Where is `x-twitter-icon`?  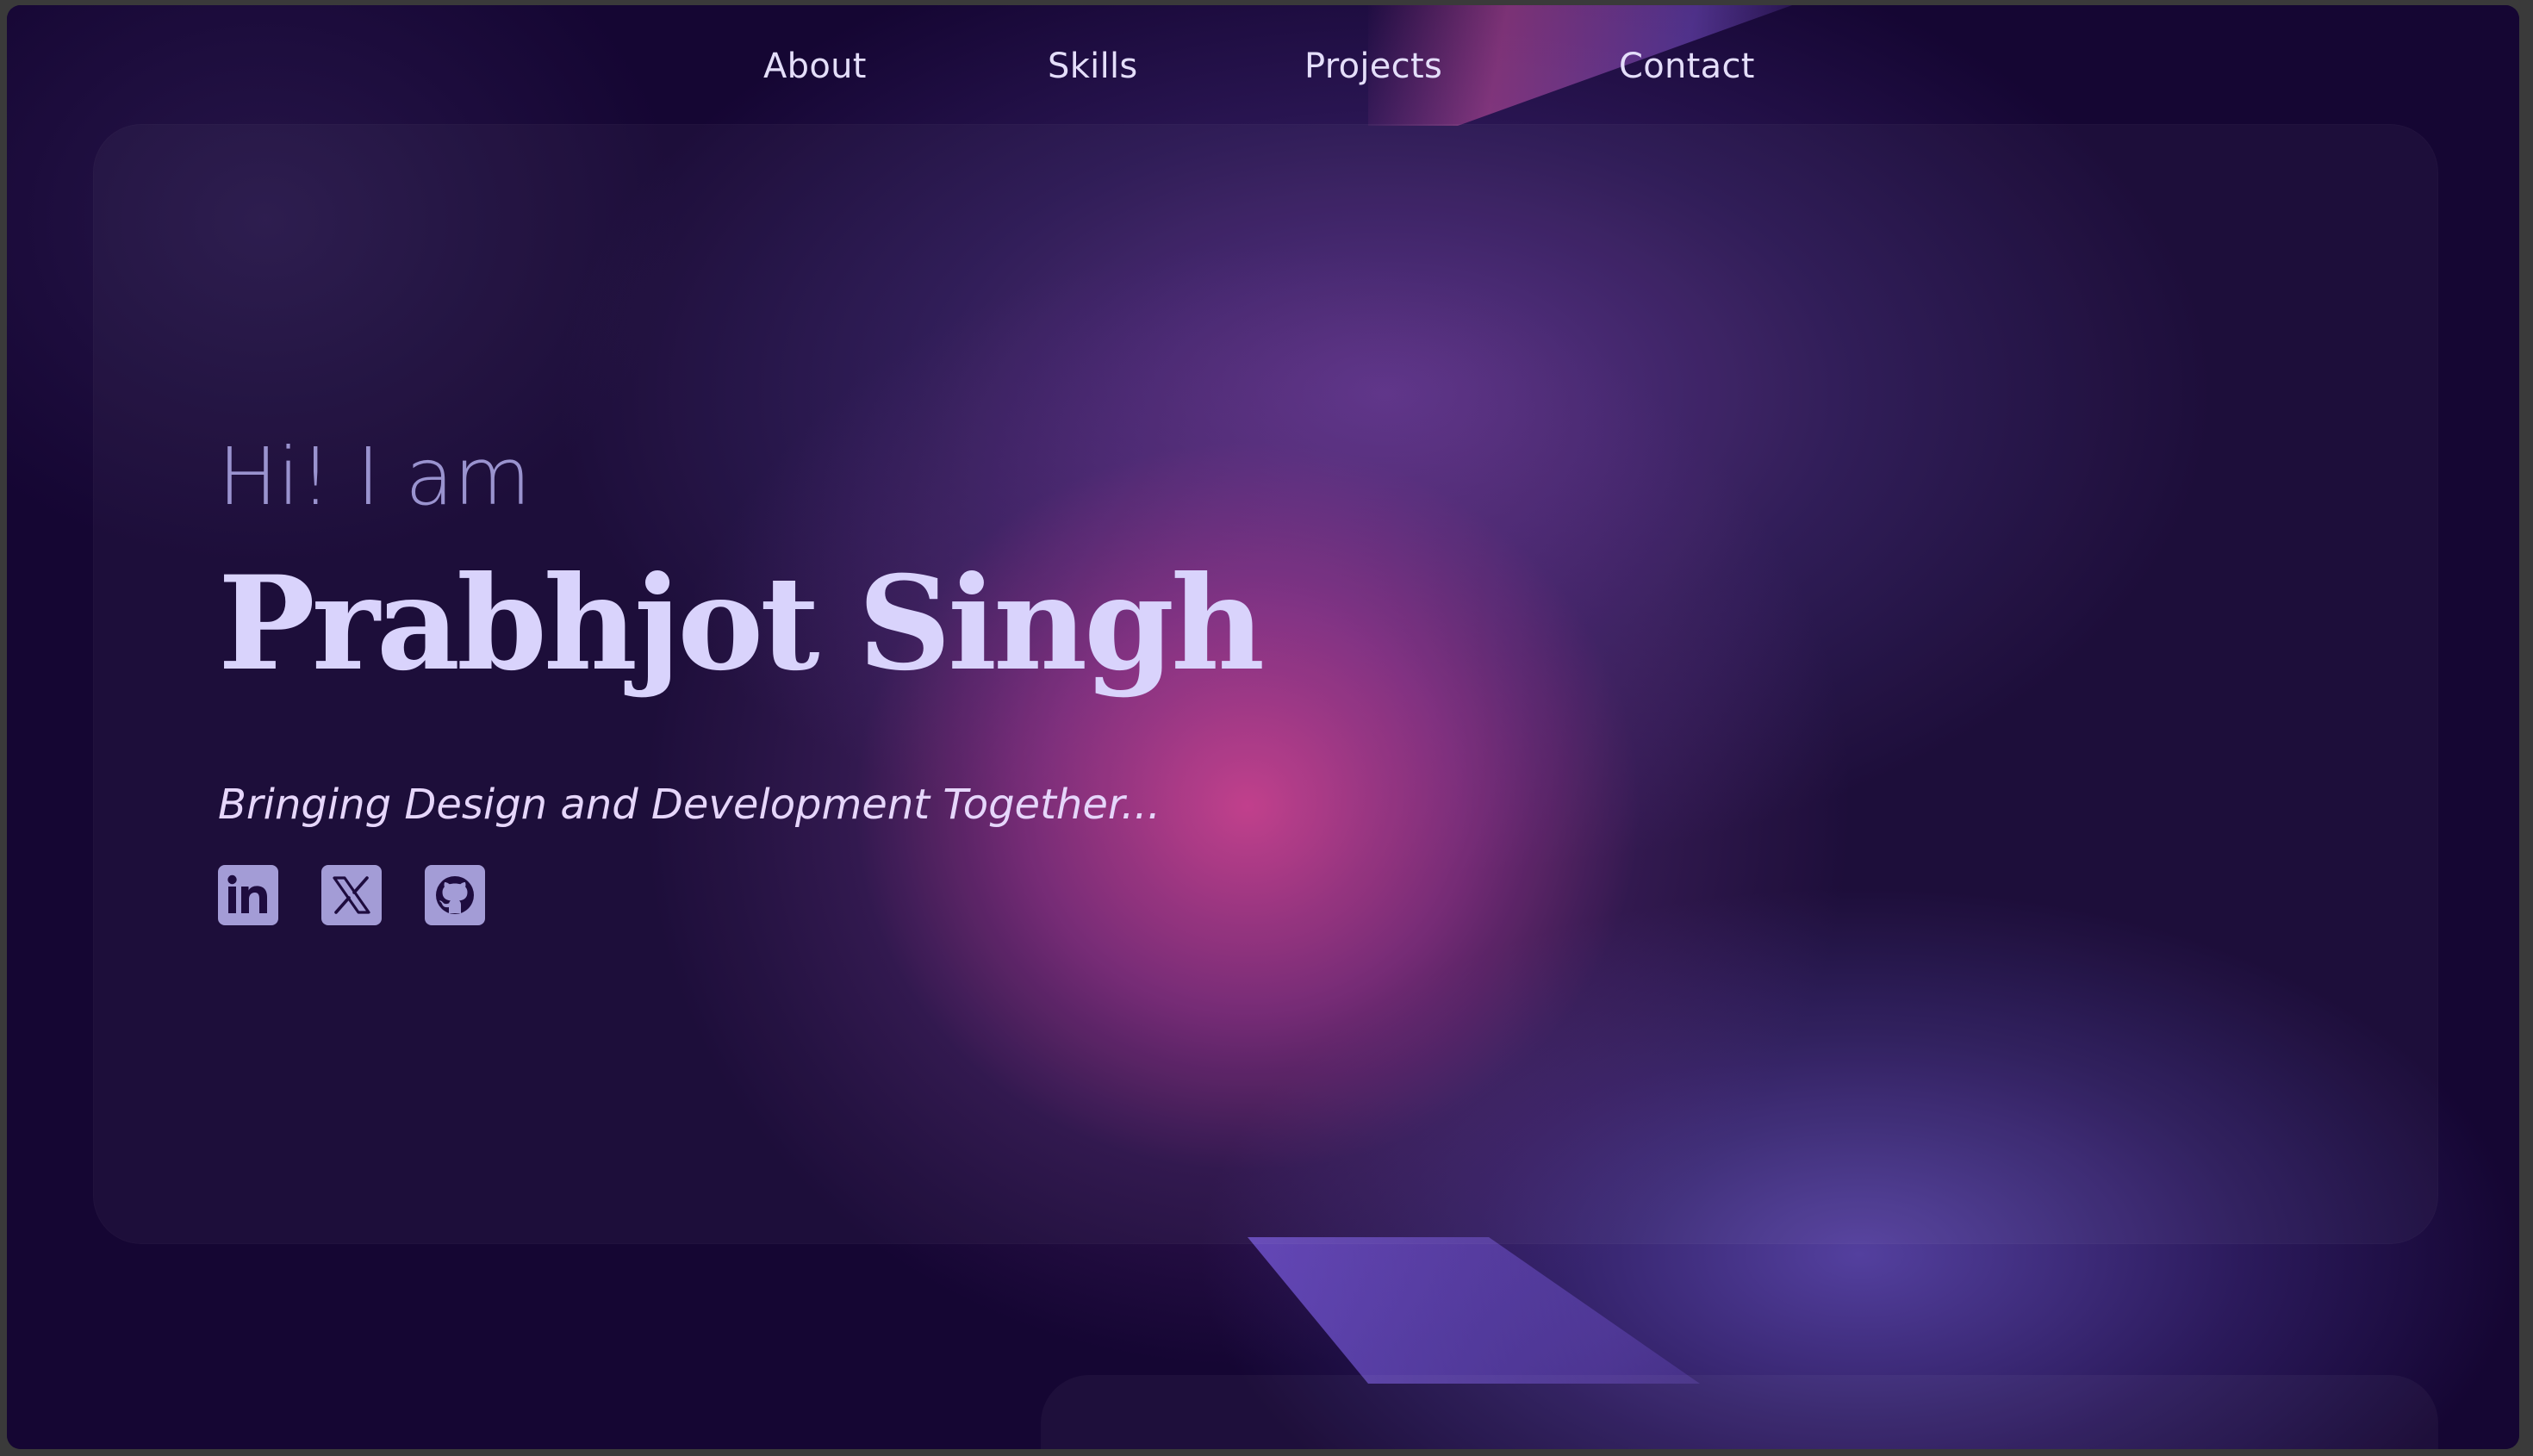
x-twitter-icon is located at coordinates (351, 895).